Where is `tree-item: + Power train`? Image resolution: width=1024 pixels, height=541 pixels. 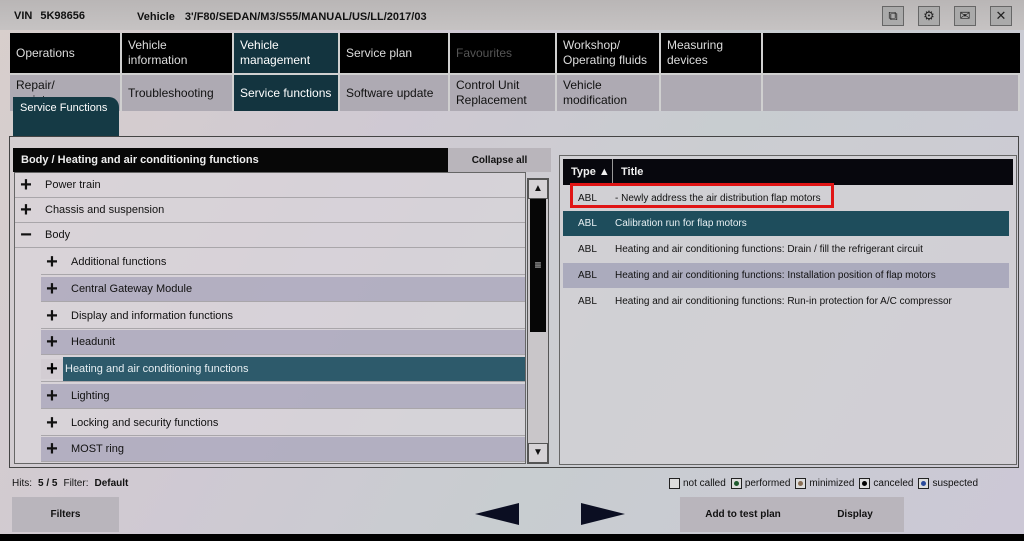
tree-item: + Power train is located at coordinates (270, 185).